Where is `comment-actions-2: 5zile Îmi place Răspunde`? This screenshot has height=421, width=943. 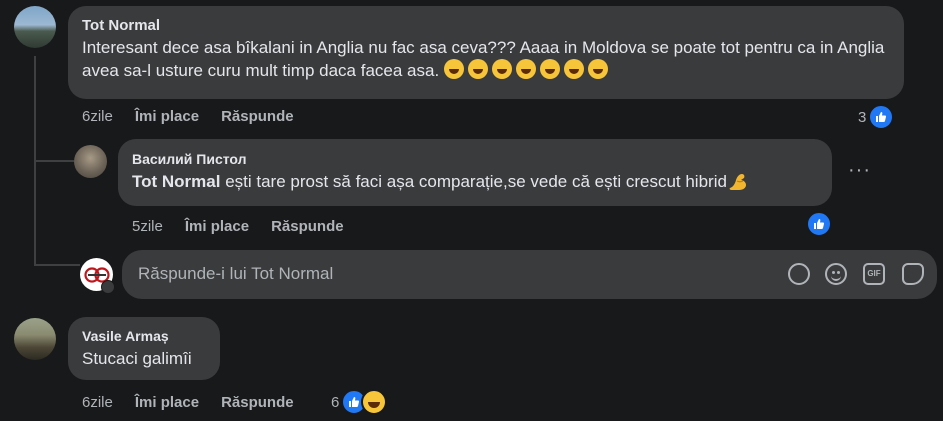 comment-actions-2: 5zile Îmi place Răspunde is located at coordinates (238, 226).